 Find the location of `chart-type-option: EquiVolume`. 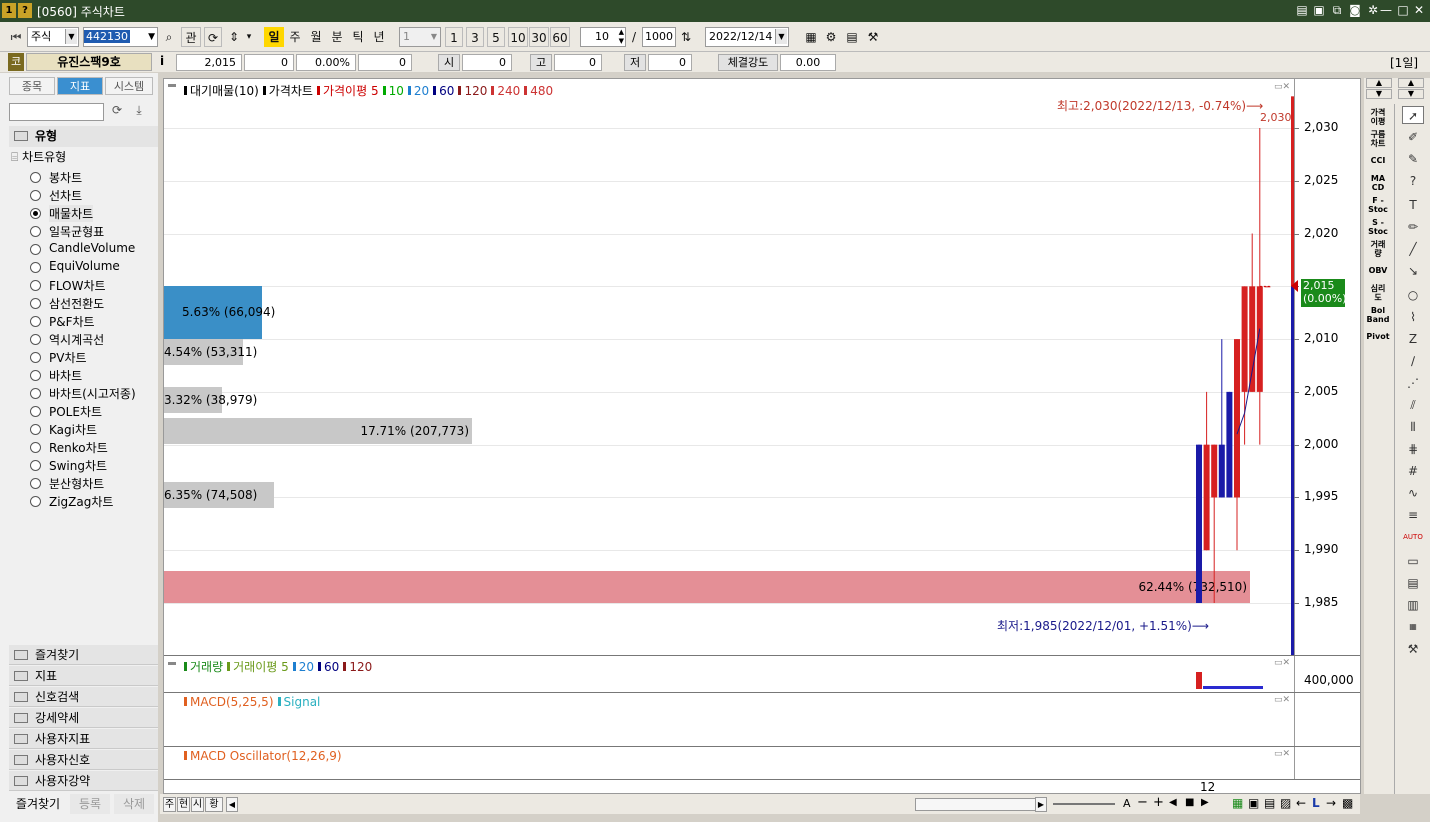

chart-type-option: EquiVolume is located at coordinates (79, 267).